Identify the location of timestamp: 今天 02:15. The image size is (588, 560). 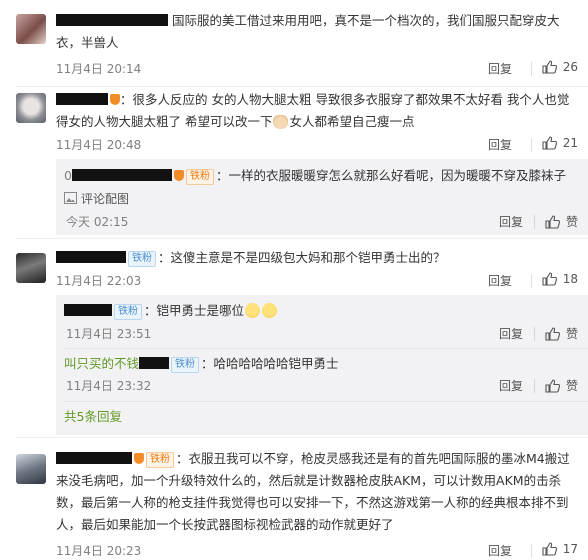
(97, 222).